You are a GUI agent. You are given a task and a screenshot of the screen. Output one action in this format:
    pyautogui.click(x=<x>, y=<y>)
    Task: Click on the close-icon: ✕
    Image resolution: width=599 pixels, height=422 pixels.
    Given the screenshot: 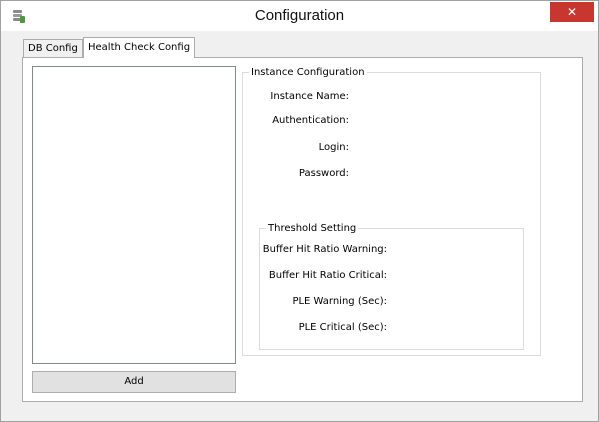 What is the action you would take?
    pyautogui.click(x=572, y=12)
    